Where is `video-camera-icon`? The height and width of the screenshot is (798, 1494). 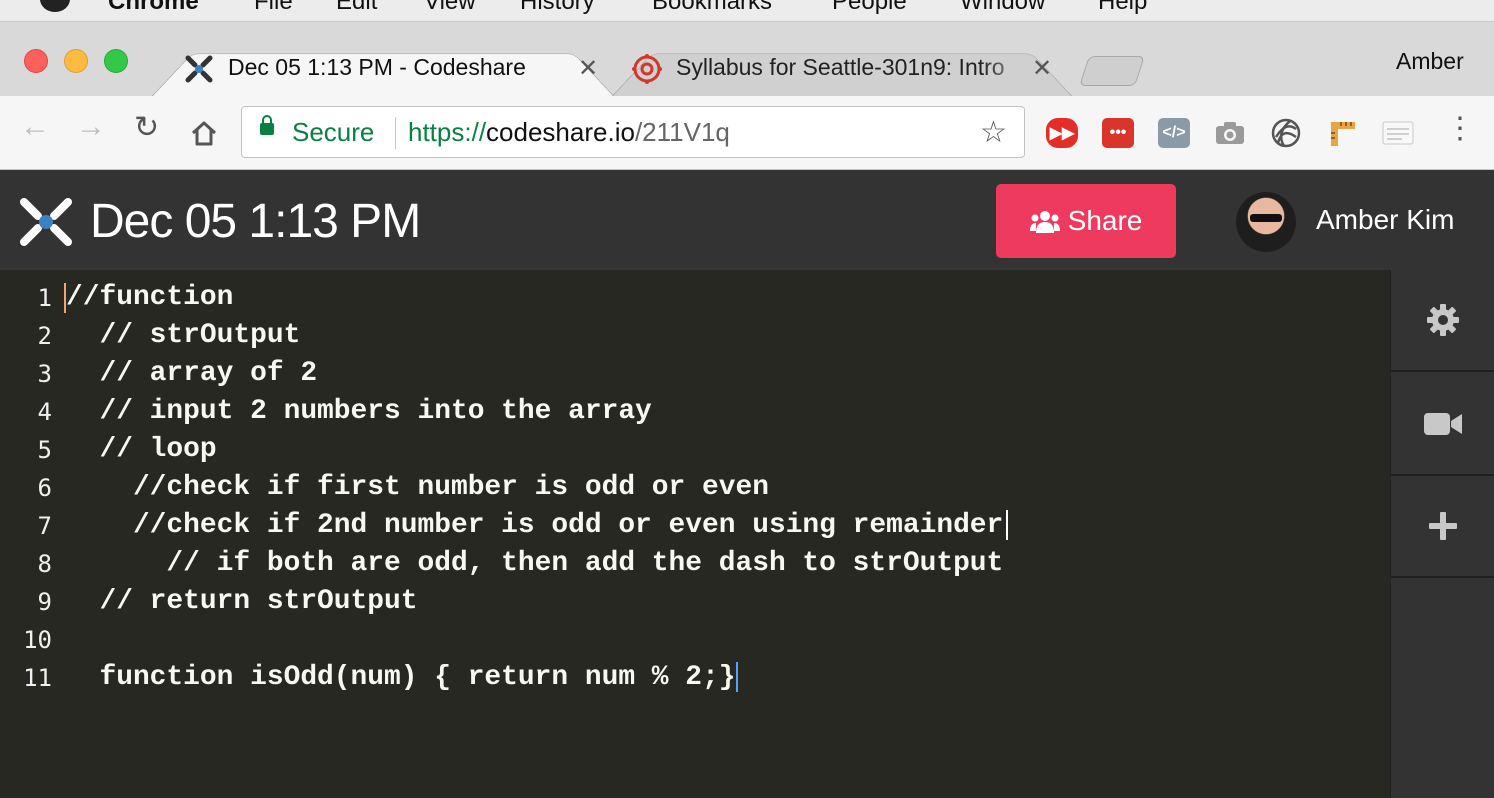
video-camera-icon is located at coordinates (1443, 424).